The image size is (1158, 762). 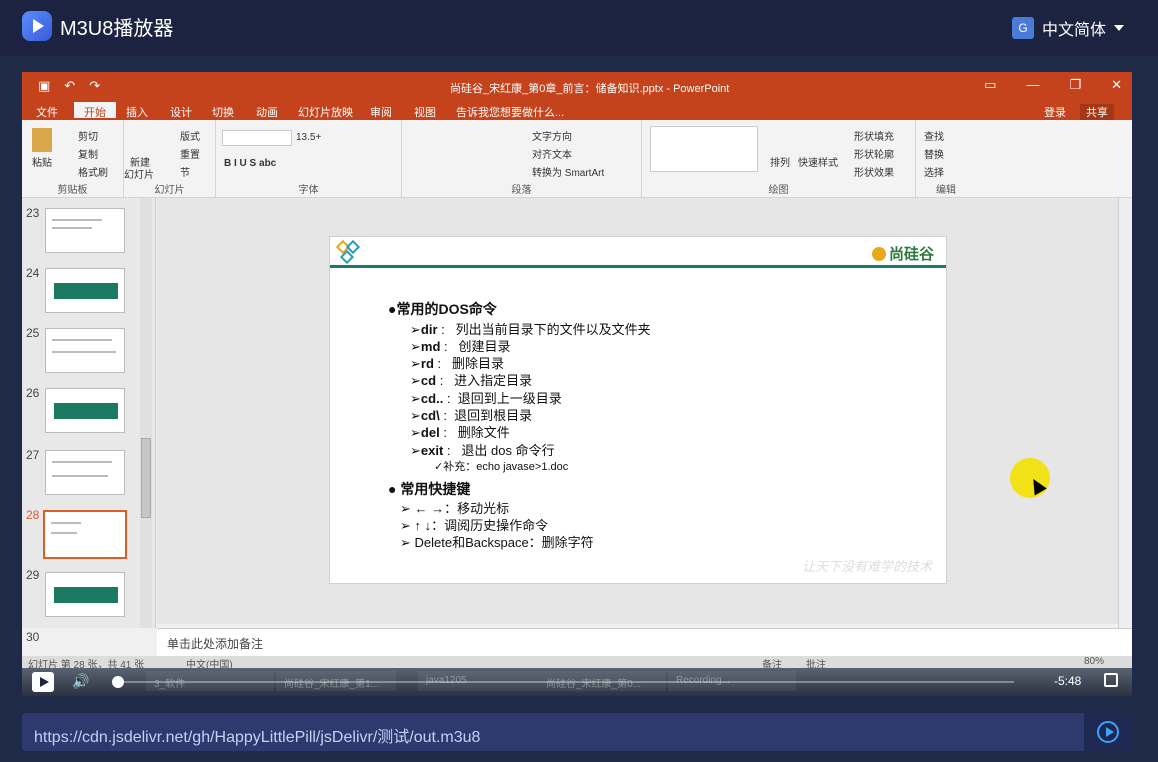 What do you see at coordinates (1030, 478) in the screenshot?
I see `cursor-highlight` at bounding box center [1030, 478].